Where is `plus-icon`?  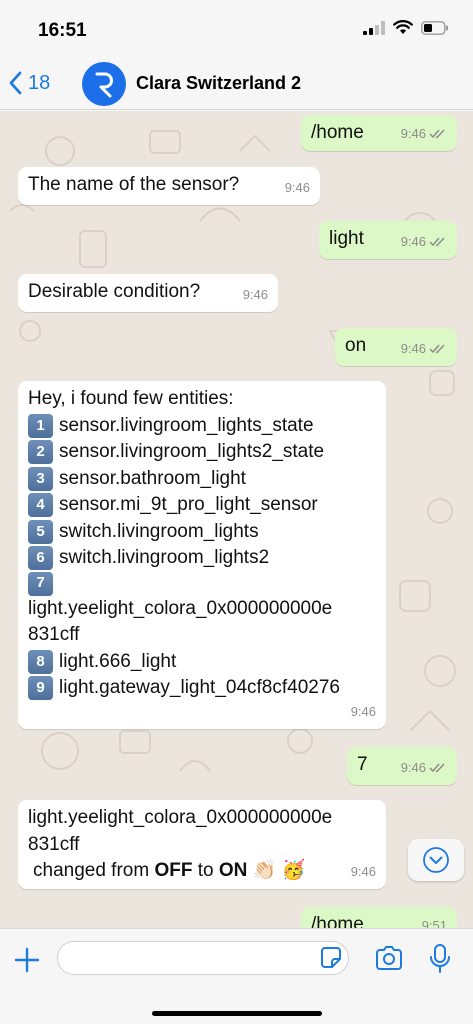 plus-icon is located at coordinates (27, 960).